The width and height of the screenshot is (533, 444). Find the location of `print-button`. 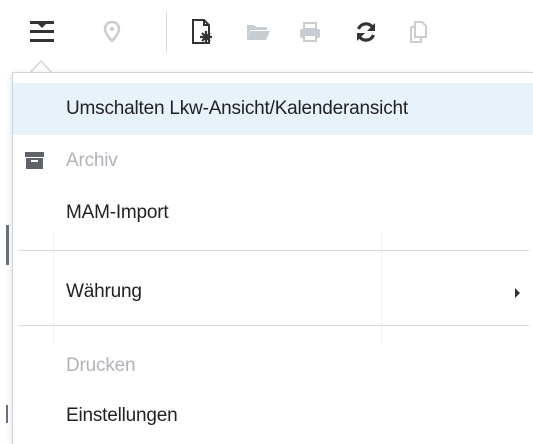

print-button is located at coordinates (310, 32).